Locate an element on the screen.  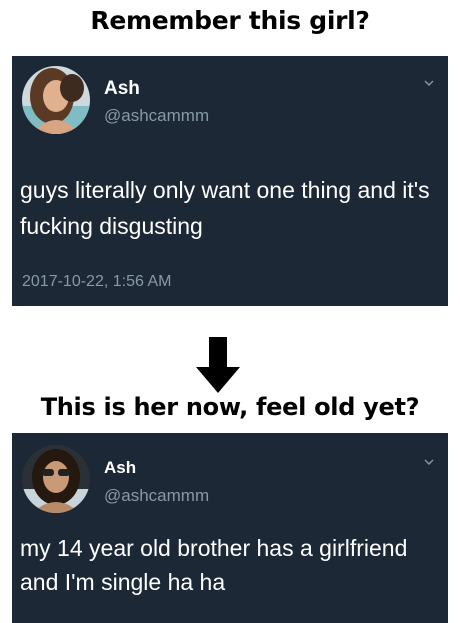
down-arrow-icon is located at coordinates (218, 365).